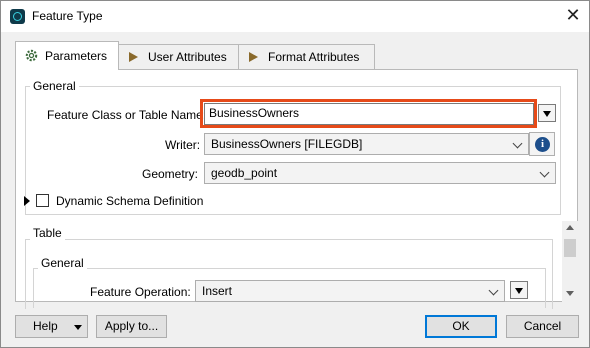  What do you see at coordinates (170, 174) in the screenshot?
I see `geometry-label: Geometry:` at bounding box center [170, 174].